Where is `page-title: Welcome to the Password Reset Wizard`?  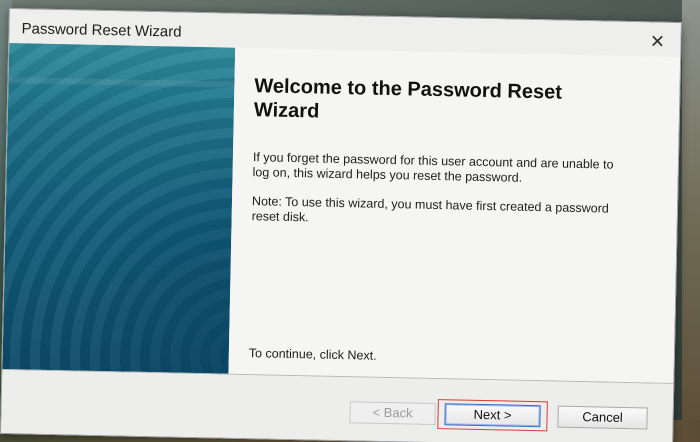 page-title: Welcome to the Password Reset Wizard is located at coordinates (408, 99).